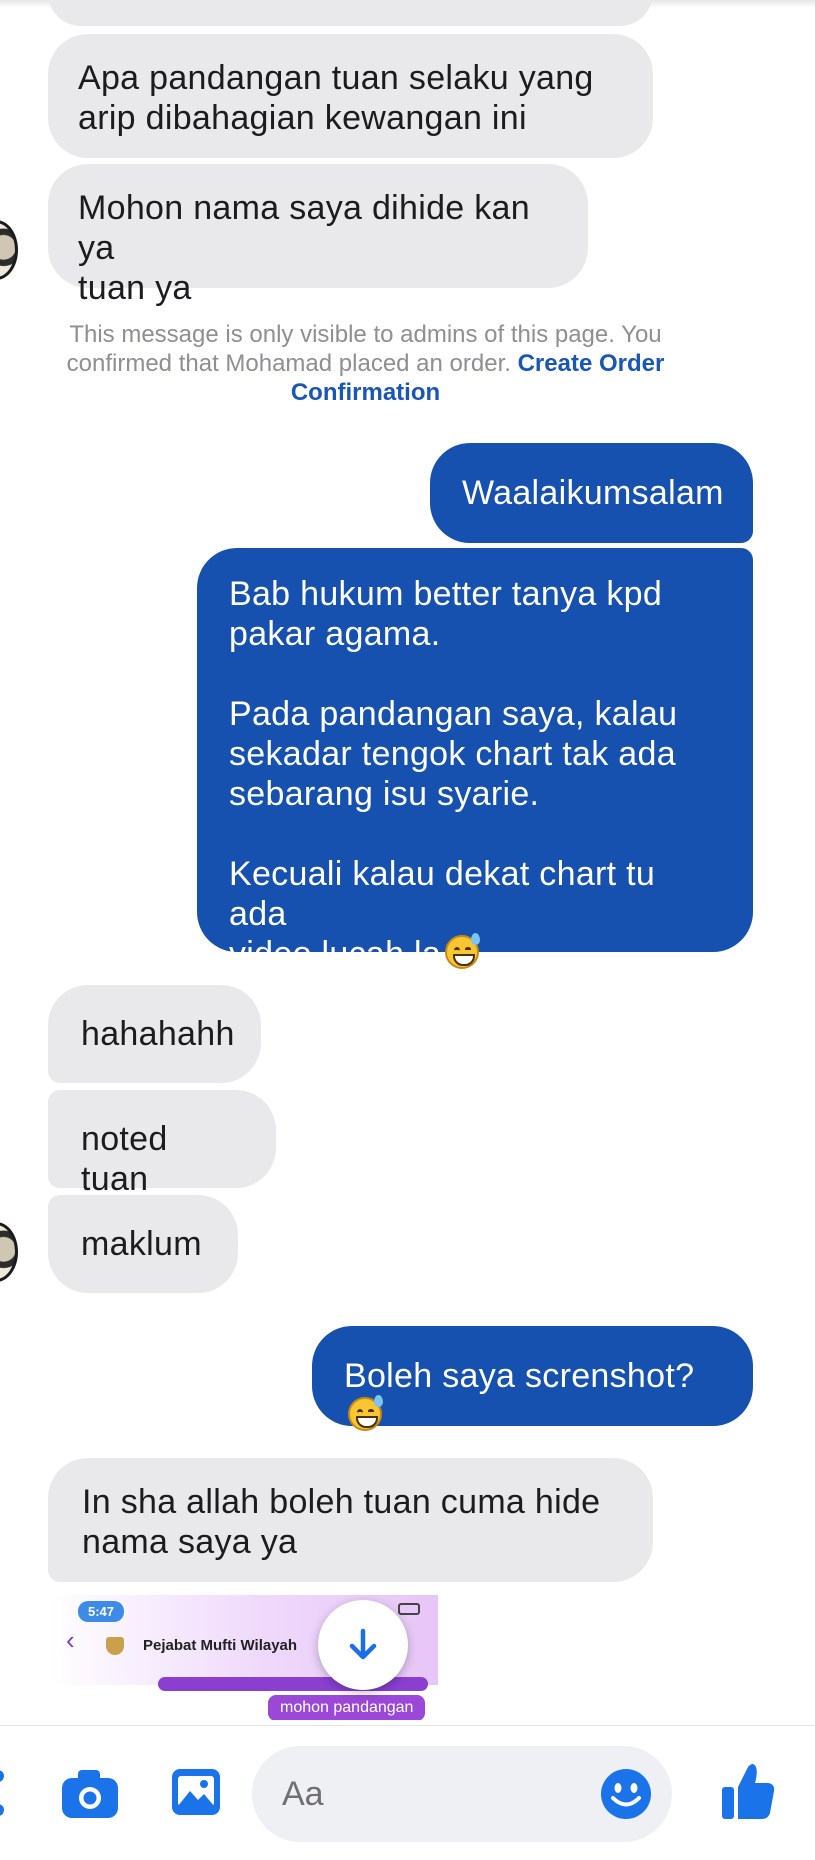  Describe the element at coordinates (101, 1611) in the screenshot. I see `attachment-time: 5:47` at that location.